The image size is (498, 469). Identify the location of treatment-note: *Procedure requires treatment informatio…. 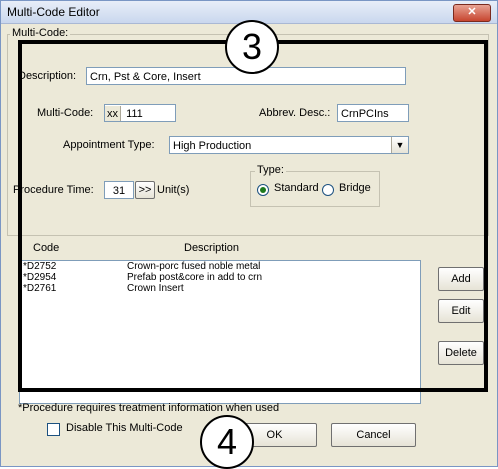
(149, 408).